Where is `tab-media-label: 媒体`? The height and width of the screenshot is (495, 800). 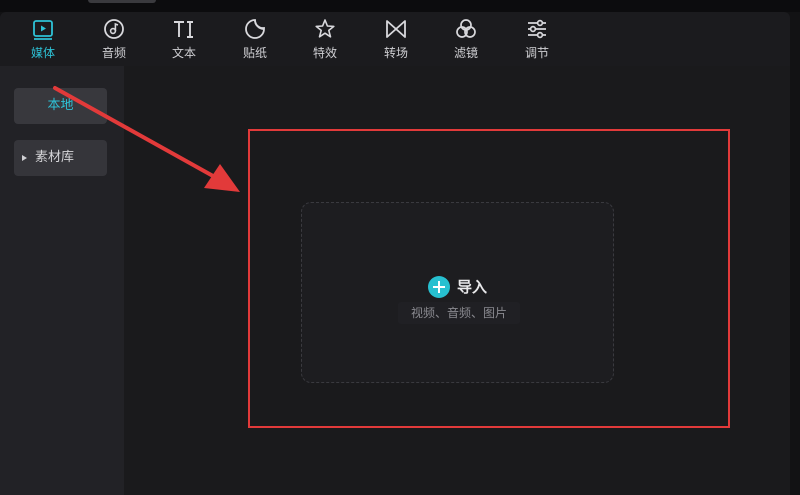 tab-media-label: 媒体 is located at coordinates (42, 53).